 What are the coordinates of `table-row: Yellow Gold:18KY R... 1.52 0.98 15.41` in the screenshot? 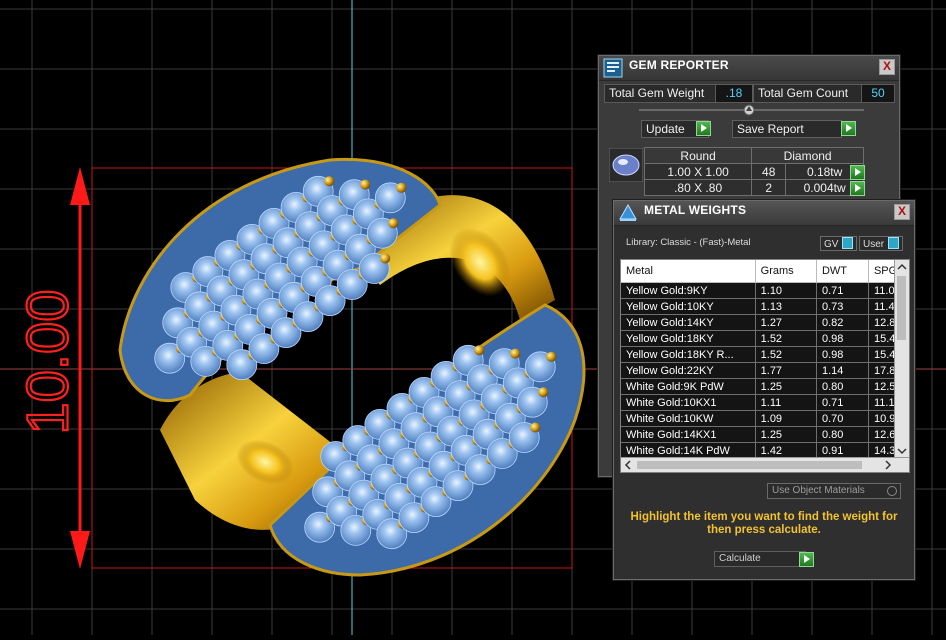 It's located at (765, 354).